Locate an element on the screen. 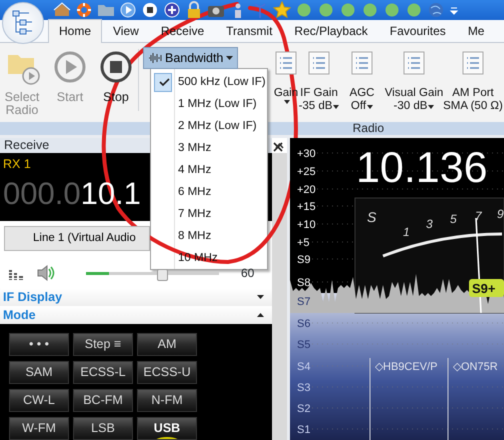  scale-label: +30 is located at coordinates (306, 154).